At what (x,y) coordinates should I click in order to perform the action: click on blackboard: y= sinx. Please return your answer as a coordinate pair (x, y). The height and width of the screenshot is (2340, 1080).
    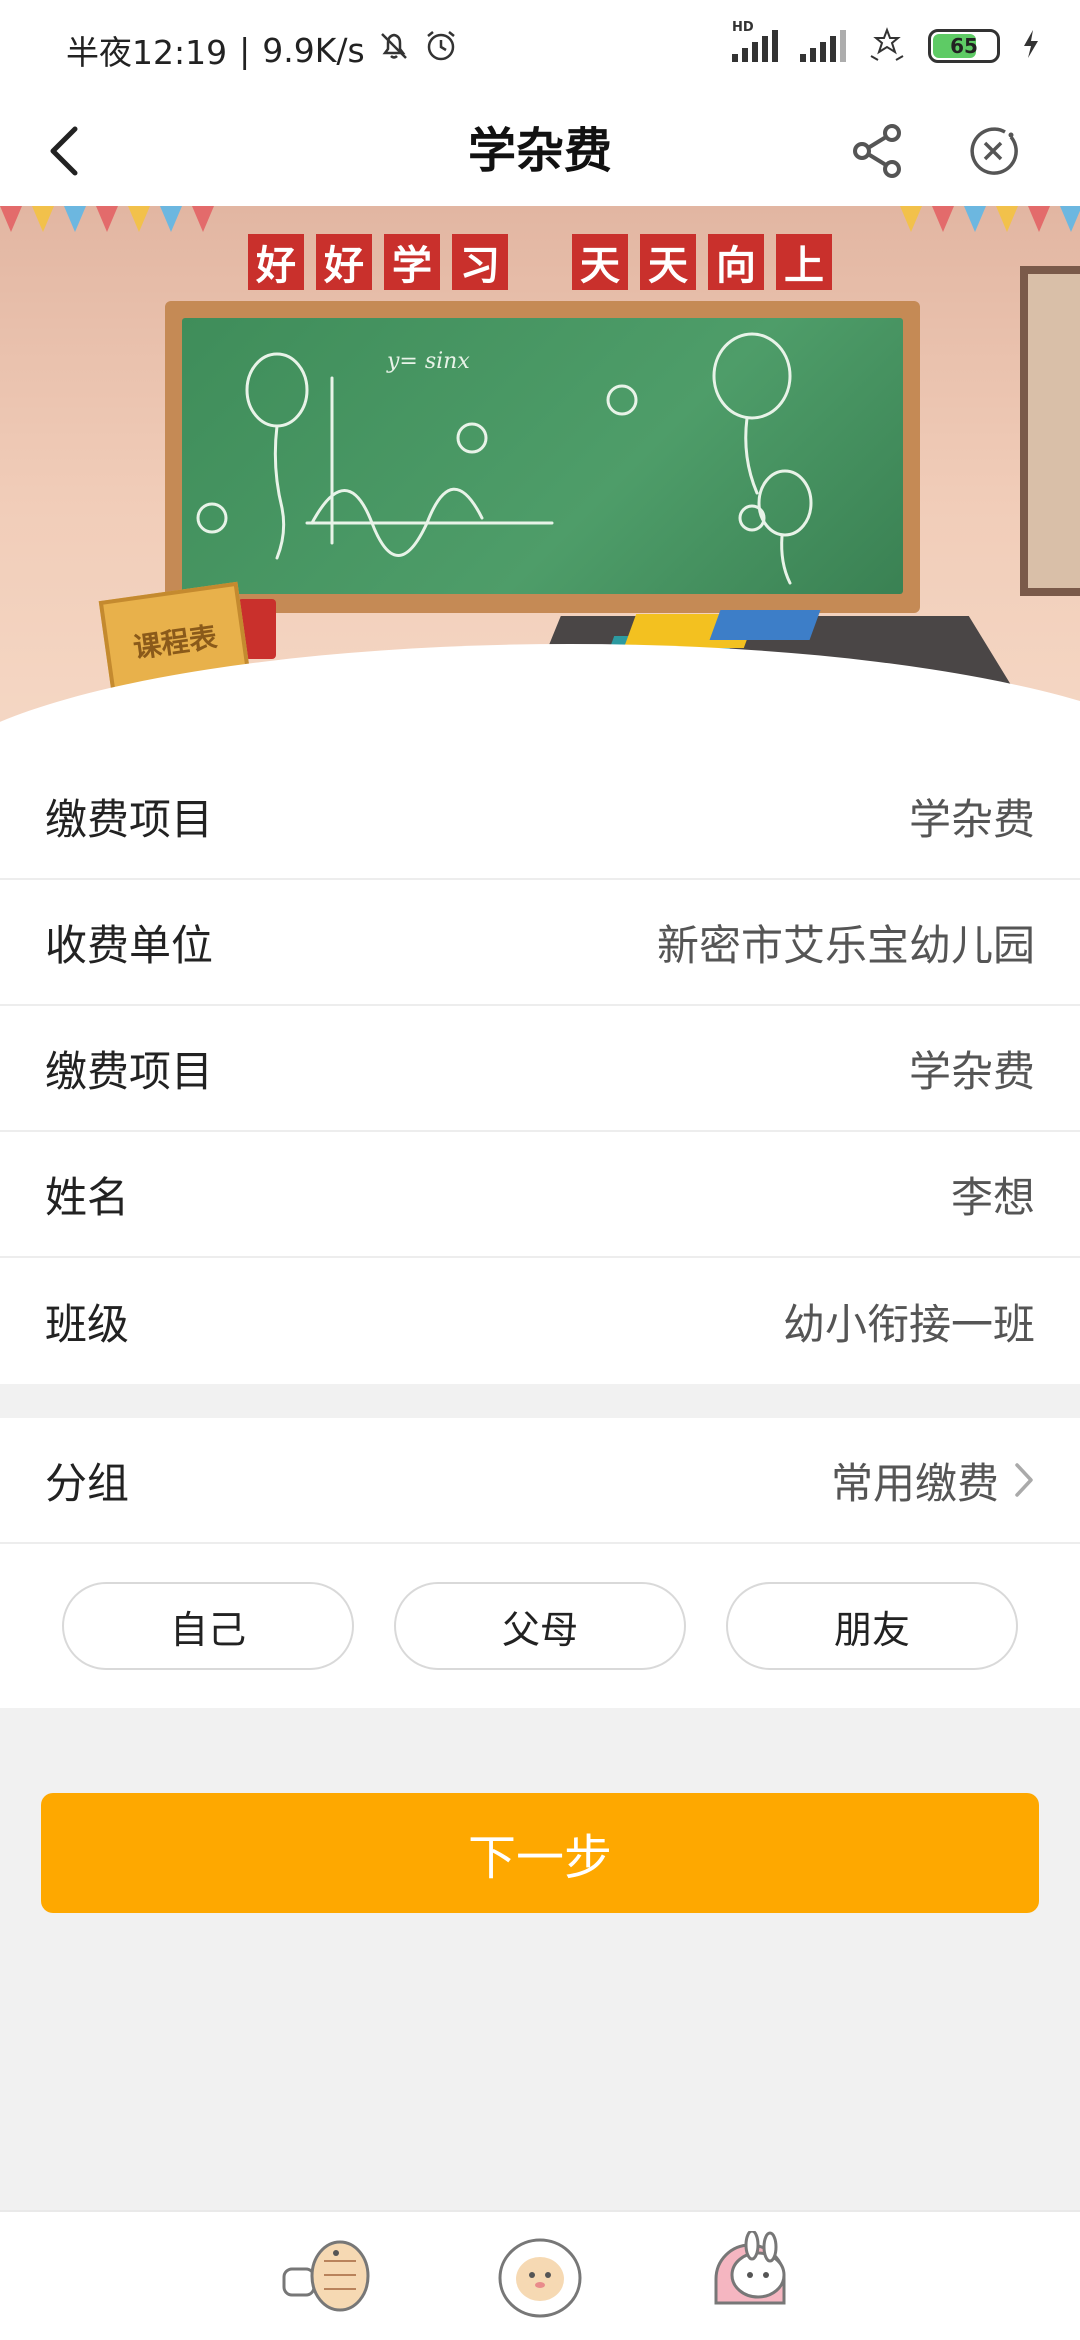
    Looking at the image, I should click on (542, 456).